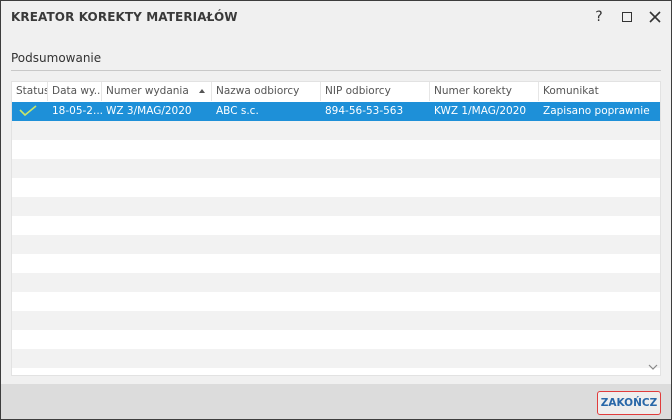  Describe the element at coordinates (484, 91) in the screenshot. I see `column-header-numer-korekty: Numer korekty` at that location.